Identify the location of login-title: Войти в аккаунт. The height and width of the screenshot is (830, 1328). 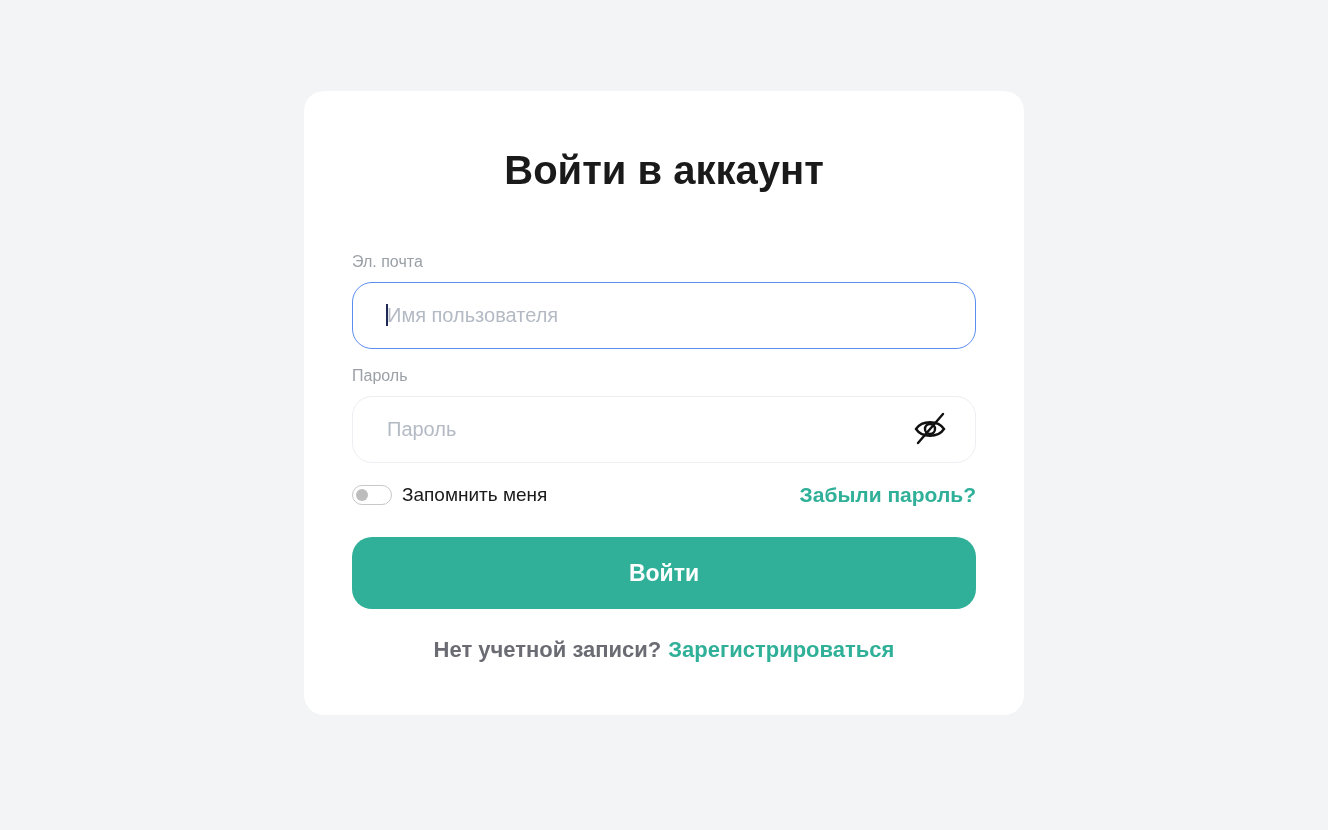
(664, 170).